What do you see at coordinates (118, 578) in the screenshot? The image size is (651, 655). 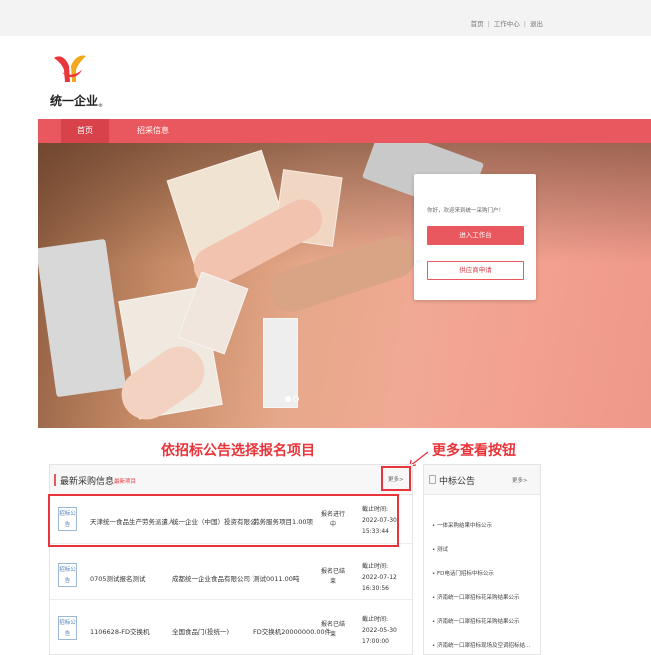 I see `project-name: 0705测试报名测试` at bounding box center [118, 578].